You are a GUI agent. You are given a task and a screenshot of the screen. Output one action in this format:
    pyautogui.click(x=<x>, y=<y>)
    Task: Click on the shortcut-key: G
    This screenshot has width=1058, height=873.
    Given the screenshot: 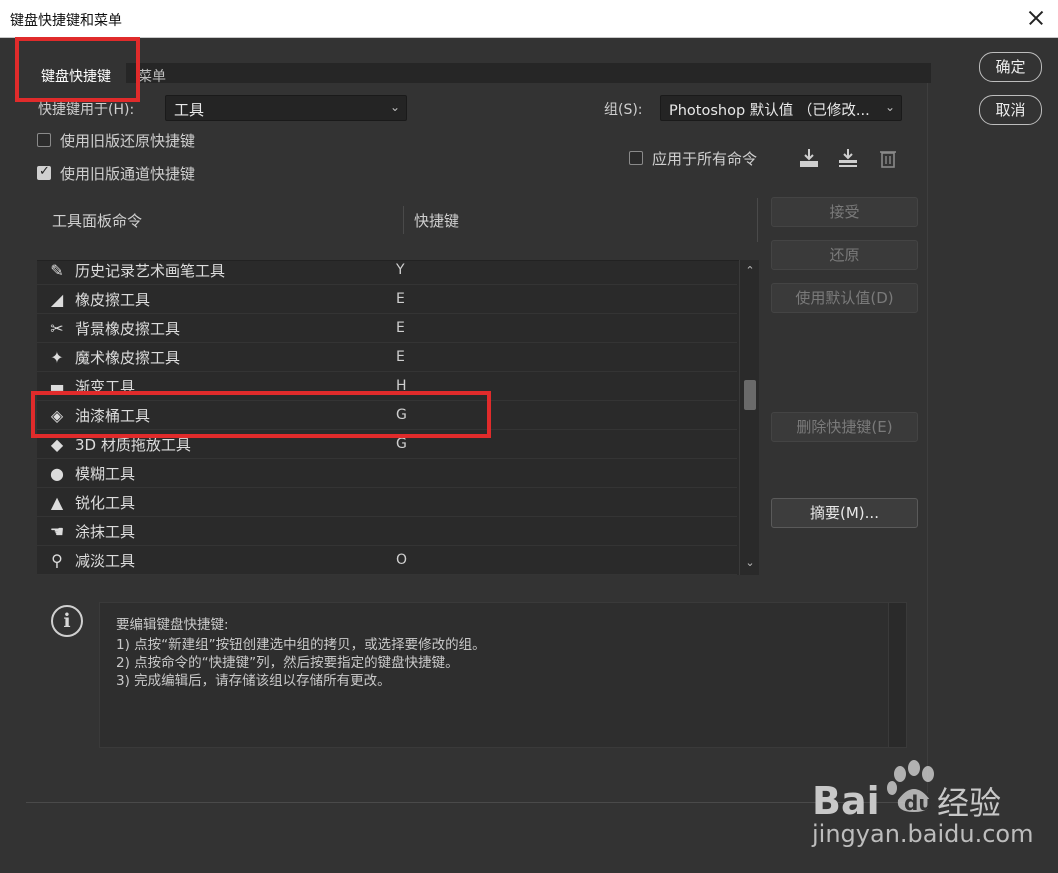 What is the action you would take?
    pyautogui.click(x=401, y=444)
    